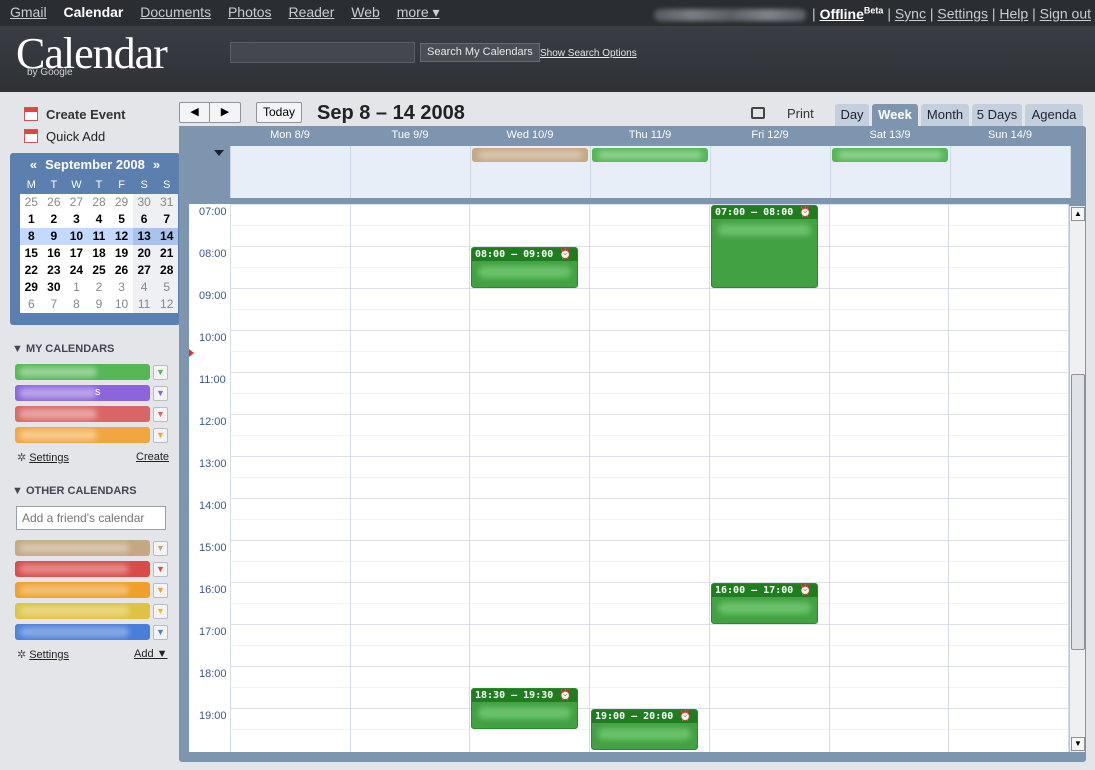 The height and width of the screenshot is (770, 1095). I want to click on next-week-button: ▶, so click(225, 112).